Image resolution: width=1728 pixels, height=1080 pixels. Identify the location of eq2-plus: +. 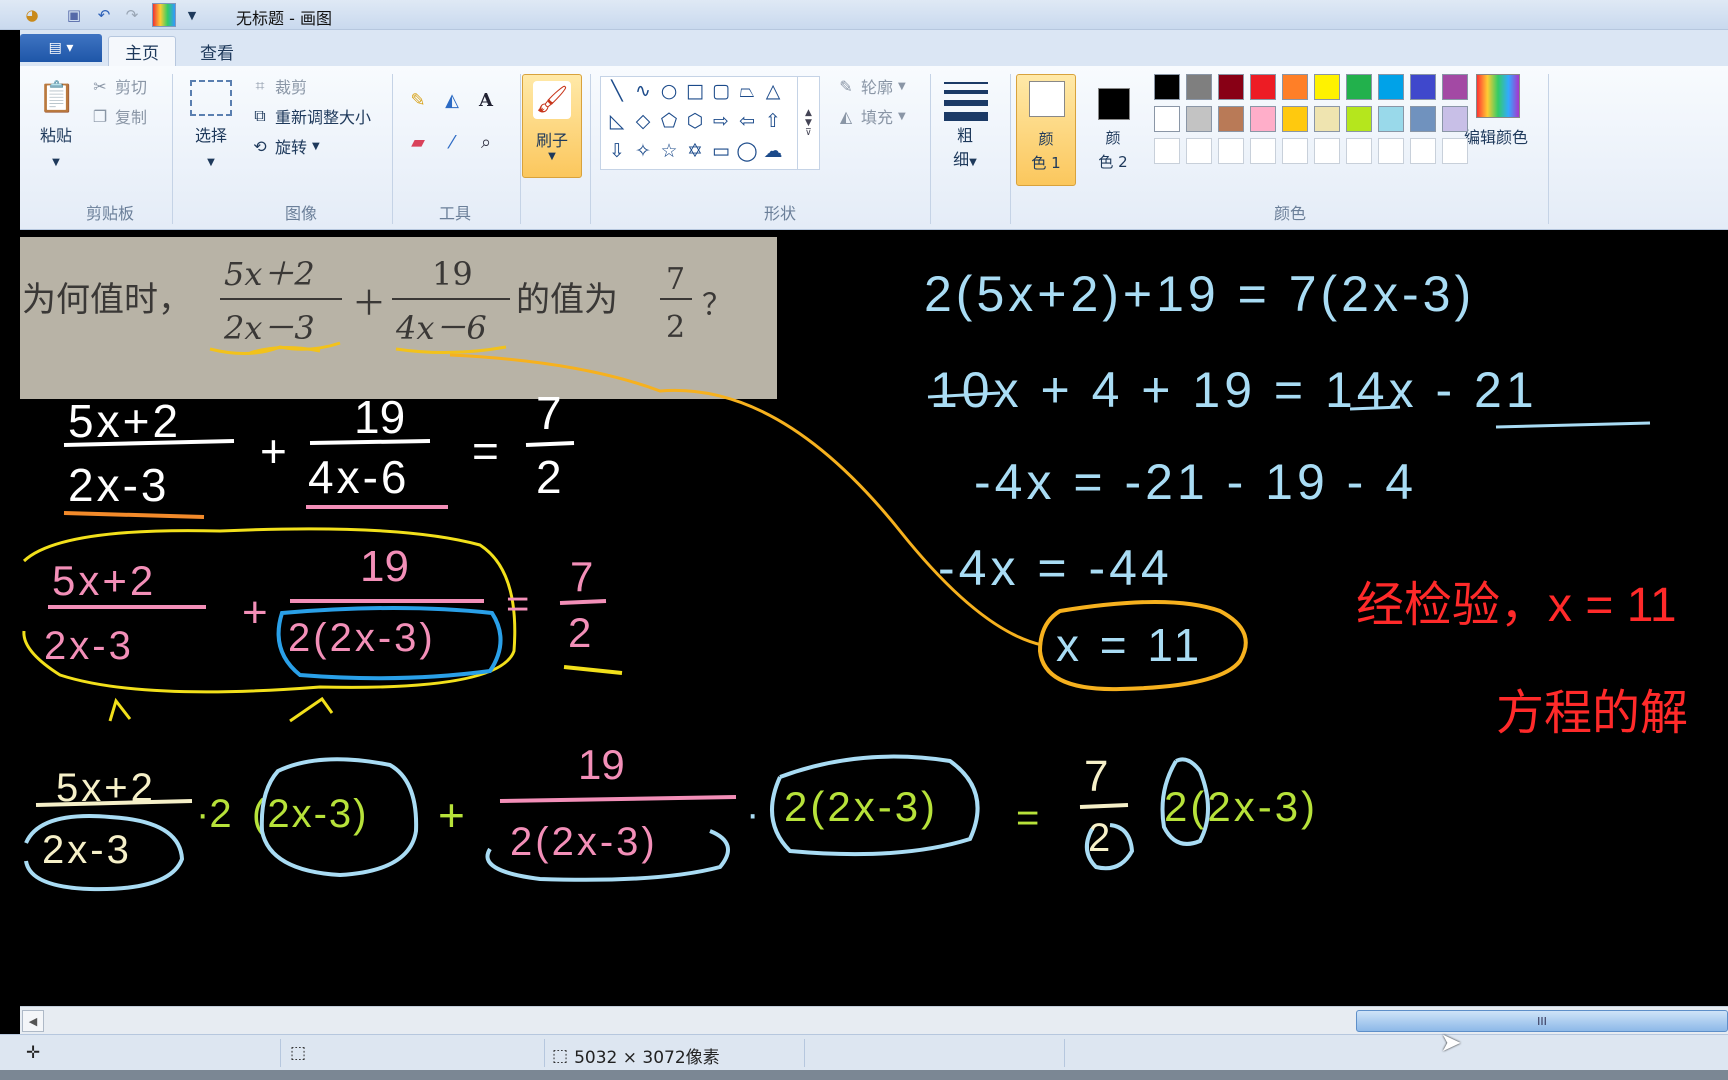
(255, 612).